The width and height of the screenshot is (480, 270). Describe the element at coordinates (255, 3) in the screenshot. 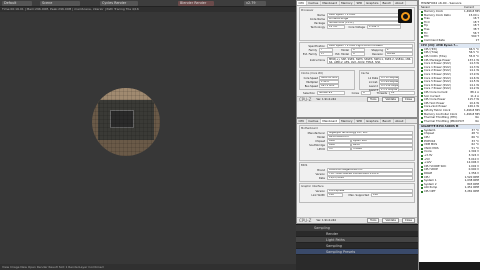

I see `version-label: v2.79` at that location.